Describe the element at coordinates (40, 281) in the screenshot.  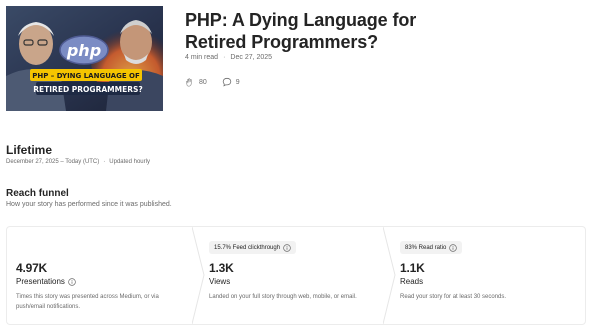
I see `presentations-label: Presentations` at that location.